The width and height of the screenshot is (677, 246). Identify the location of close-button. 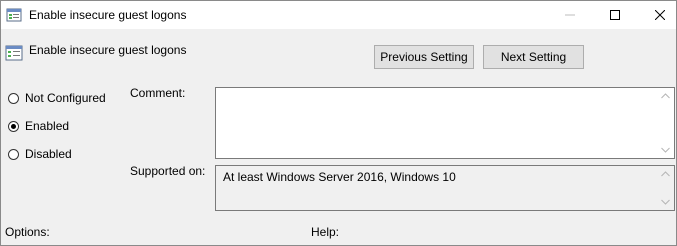
(657, 15).